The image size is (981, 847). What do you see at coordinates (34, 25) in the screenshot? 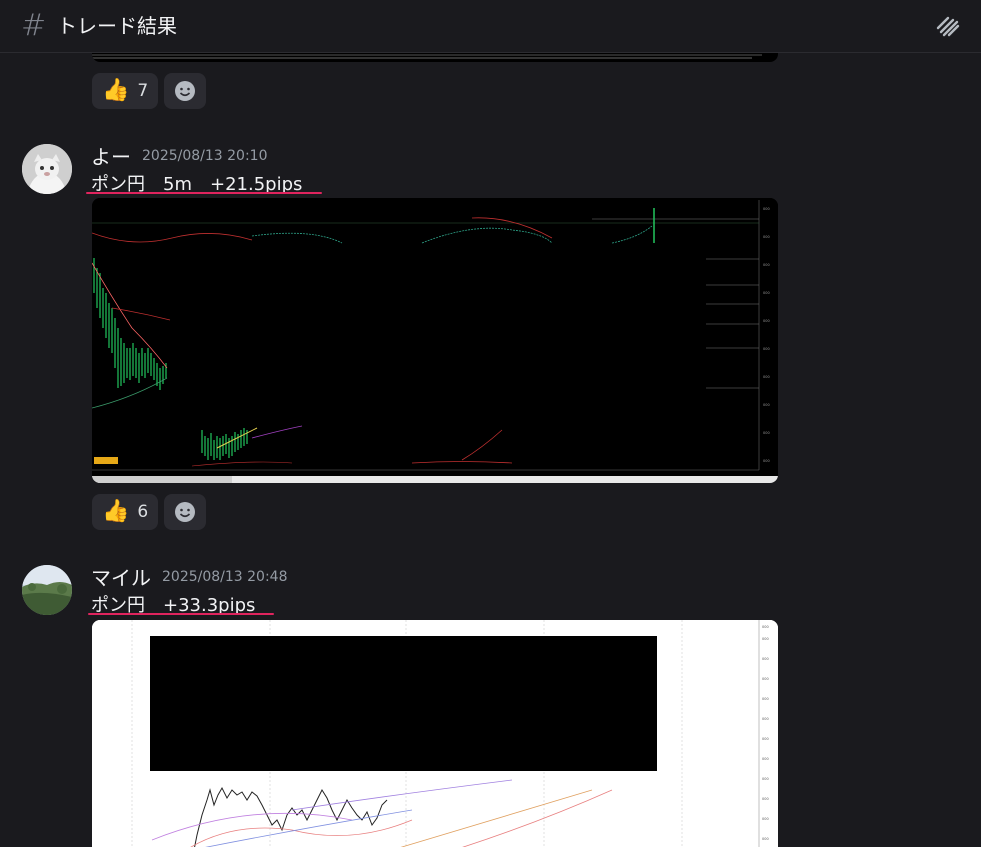
I see `channel-hash-icon: #` at bounding box center [34, 25].